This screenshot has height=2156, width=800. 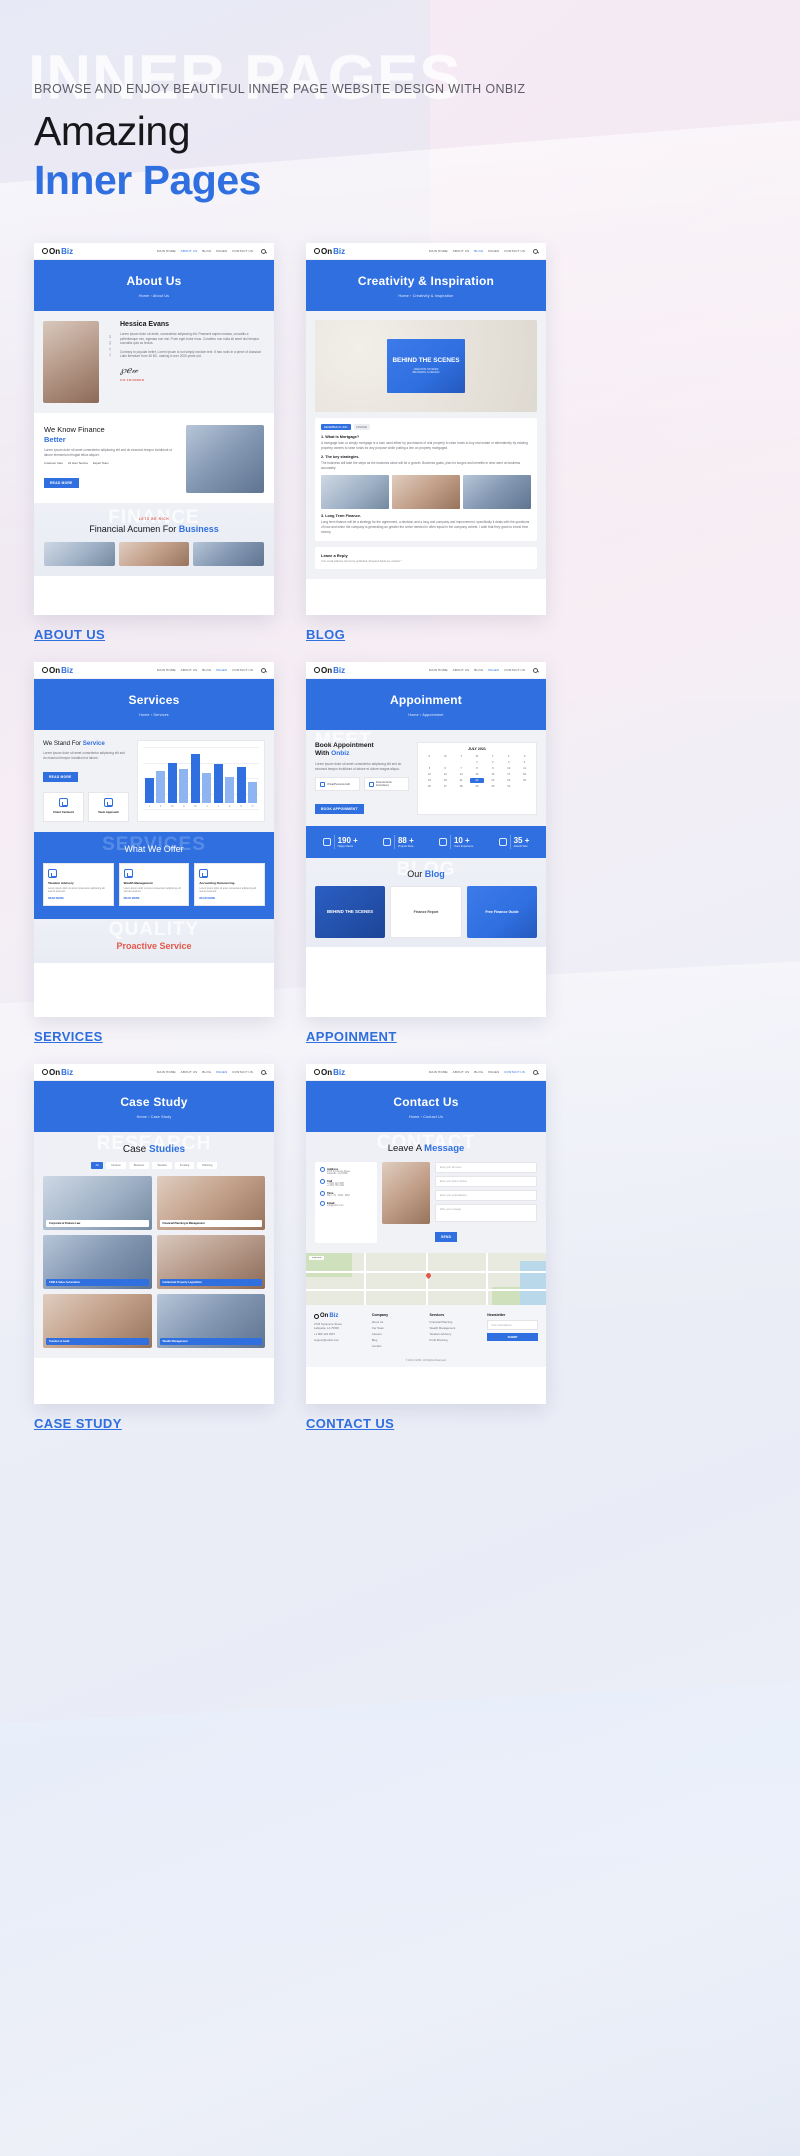 What do you see at coordinates (508, 786) in the screenshot?
I see `cal-day: 31` at bounding box center [508, 786].